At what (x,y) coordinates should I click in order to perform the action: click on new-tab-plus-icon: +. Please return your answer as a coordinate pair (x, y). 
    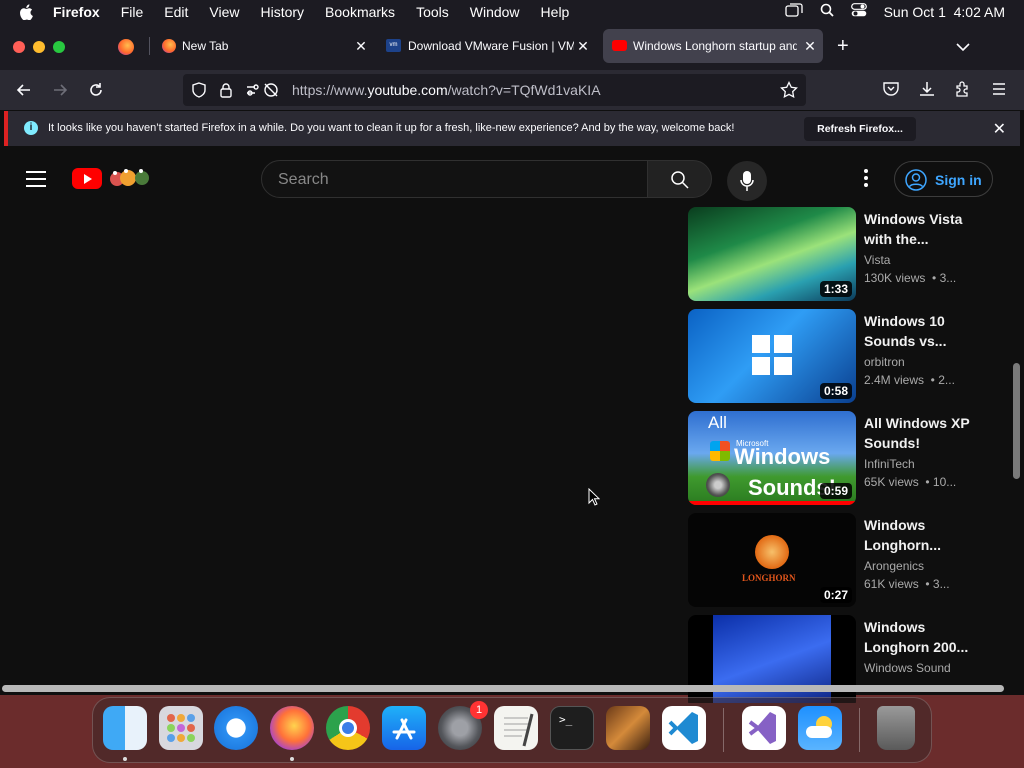
    Looking at the image, I should click on (843, 46).